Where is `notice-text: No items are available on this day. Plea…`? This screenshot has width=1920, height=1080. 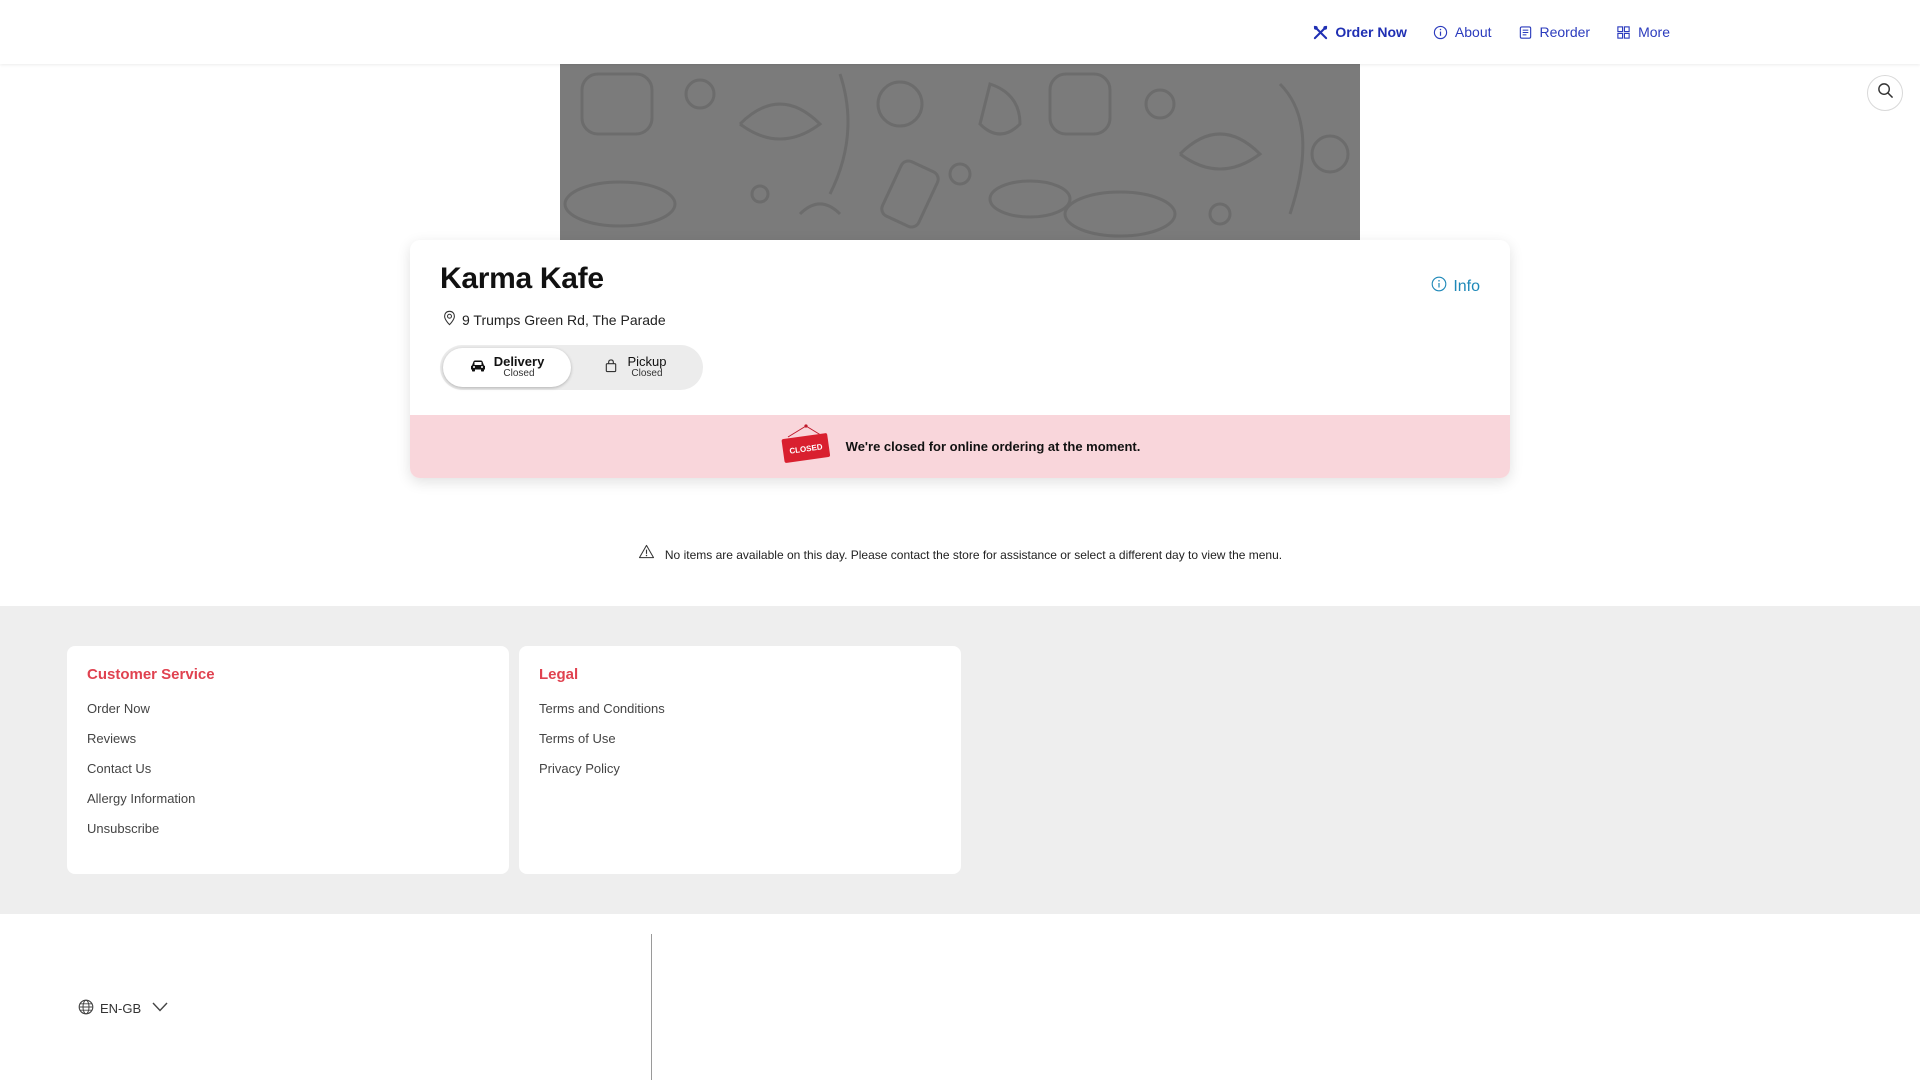
notice-text: No items are available on this day. Plea… is located at coordinates (973, 555).